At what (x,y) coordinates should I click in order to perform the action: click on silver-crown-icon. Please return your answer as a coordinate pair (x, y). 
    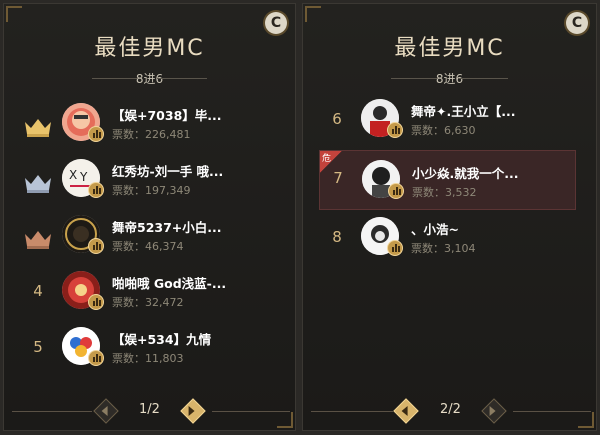
    Looking at the image, I should click on (38, 184).